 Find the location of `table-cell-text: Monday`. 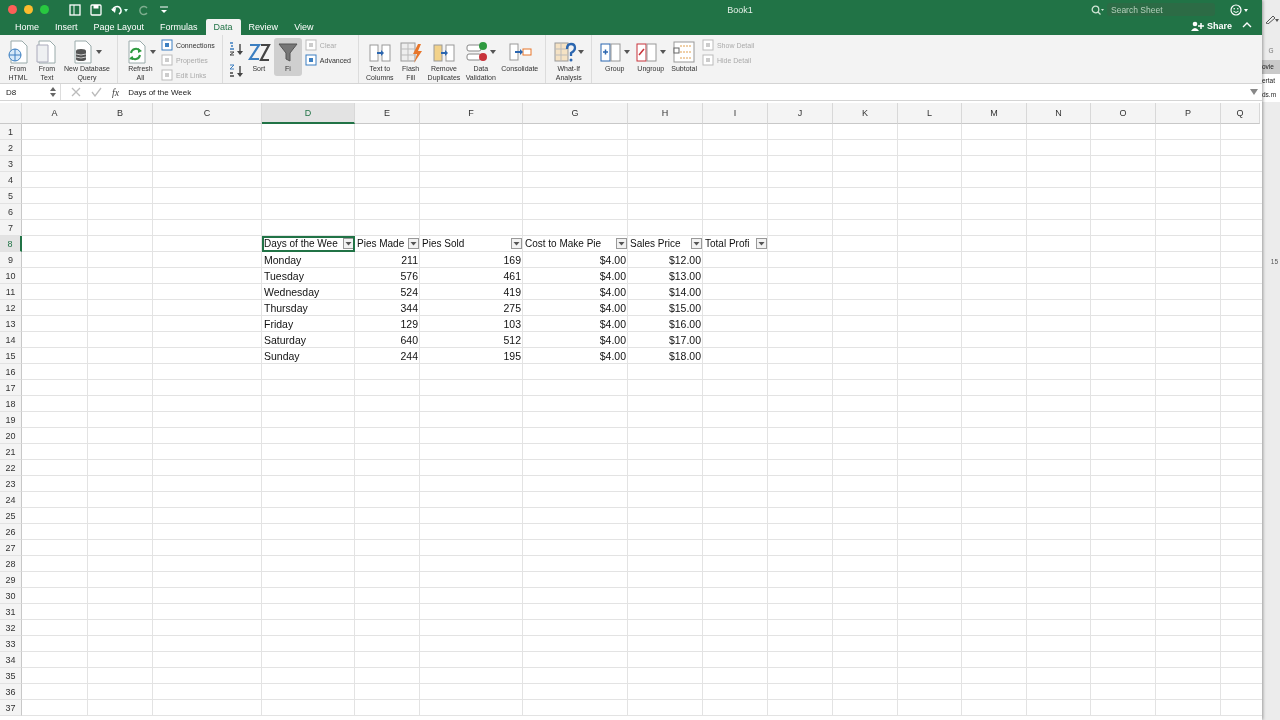

table-cell-text: Monday is located at coordinates (283, 260).